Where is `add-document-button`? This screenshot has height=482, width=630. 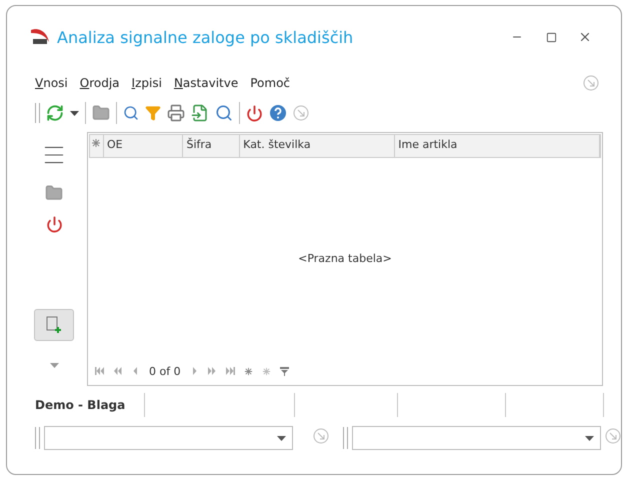 add-document-button is located at coordinates (54, 325).